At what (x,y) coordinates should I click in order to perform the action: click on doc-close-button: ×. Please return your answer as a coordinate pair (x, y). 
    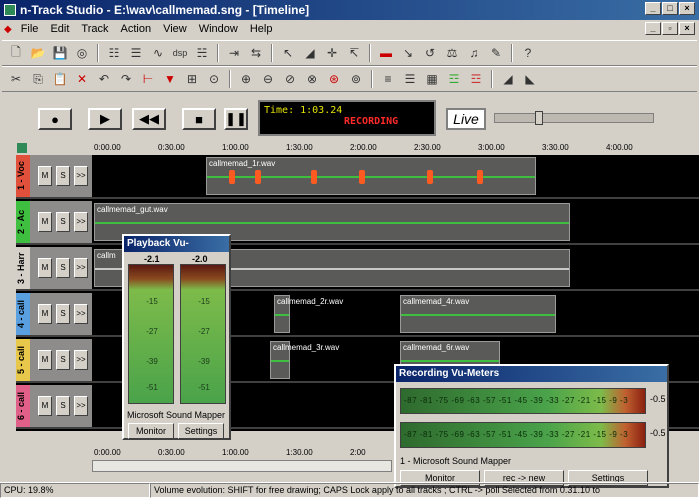
    Looking at the image, I should click on (687, 28).